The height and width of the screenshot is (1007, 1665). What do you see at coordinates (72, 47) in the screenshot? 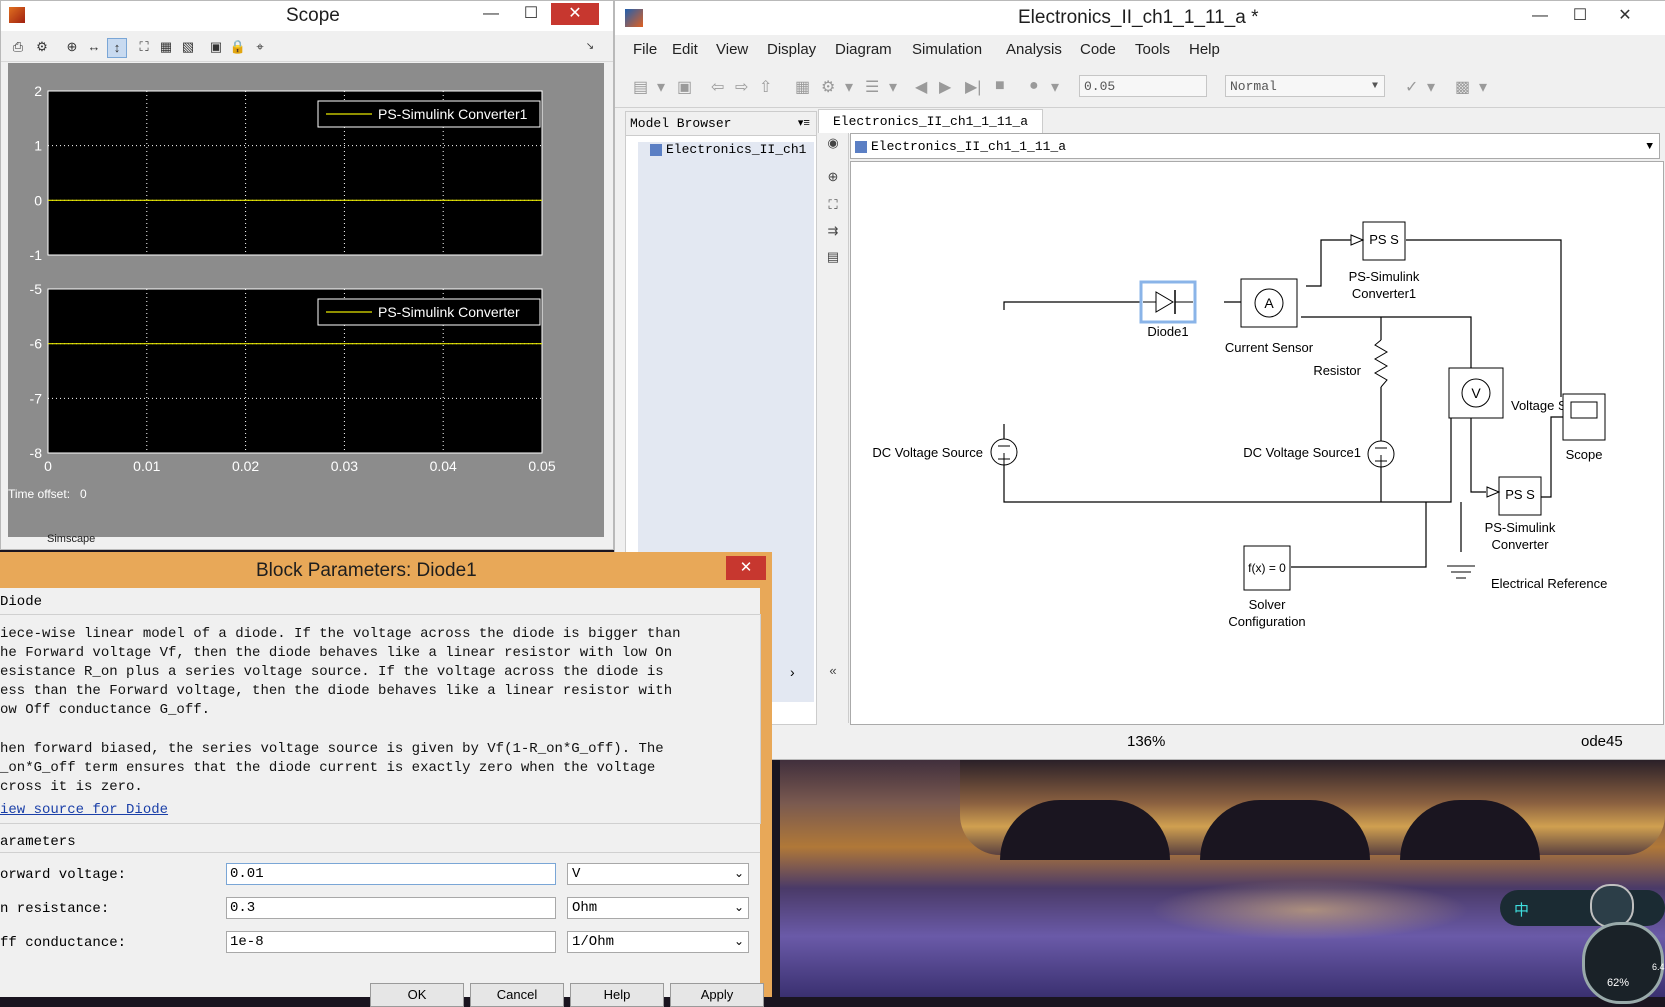
I see `zoom-in-icon: ⊕` at bounding box center [72, 47].